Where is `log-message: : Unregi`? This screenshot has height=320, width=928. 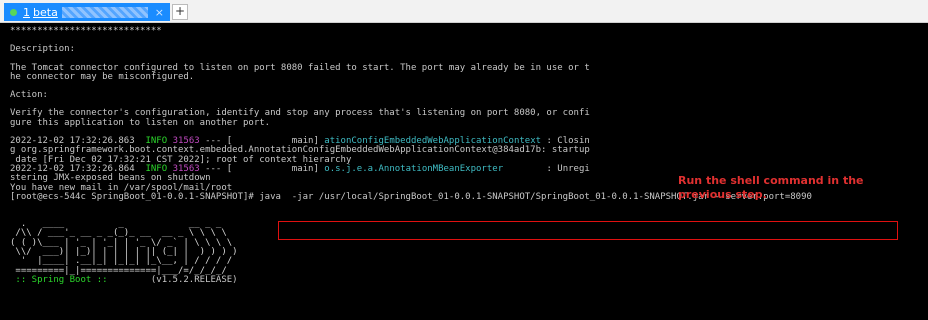 log-message: : Unregi is located at coordinates (546, 168).